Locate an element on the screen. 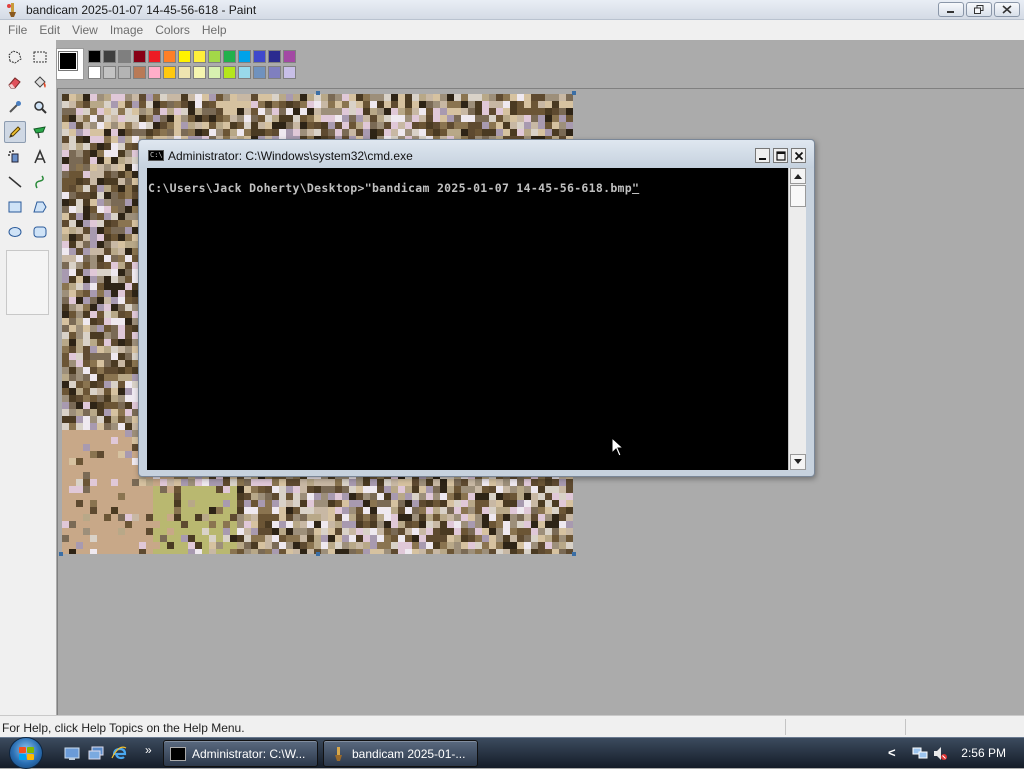  text-tool is located at coordinates (40, 157).